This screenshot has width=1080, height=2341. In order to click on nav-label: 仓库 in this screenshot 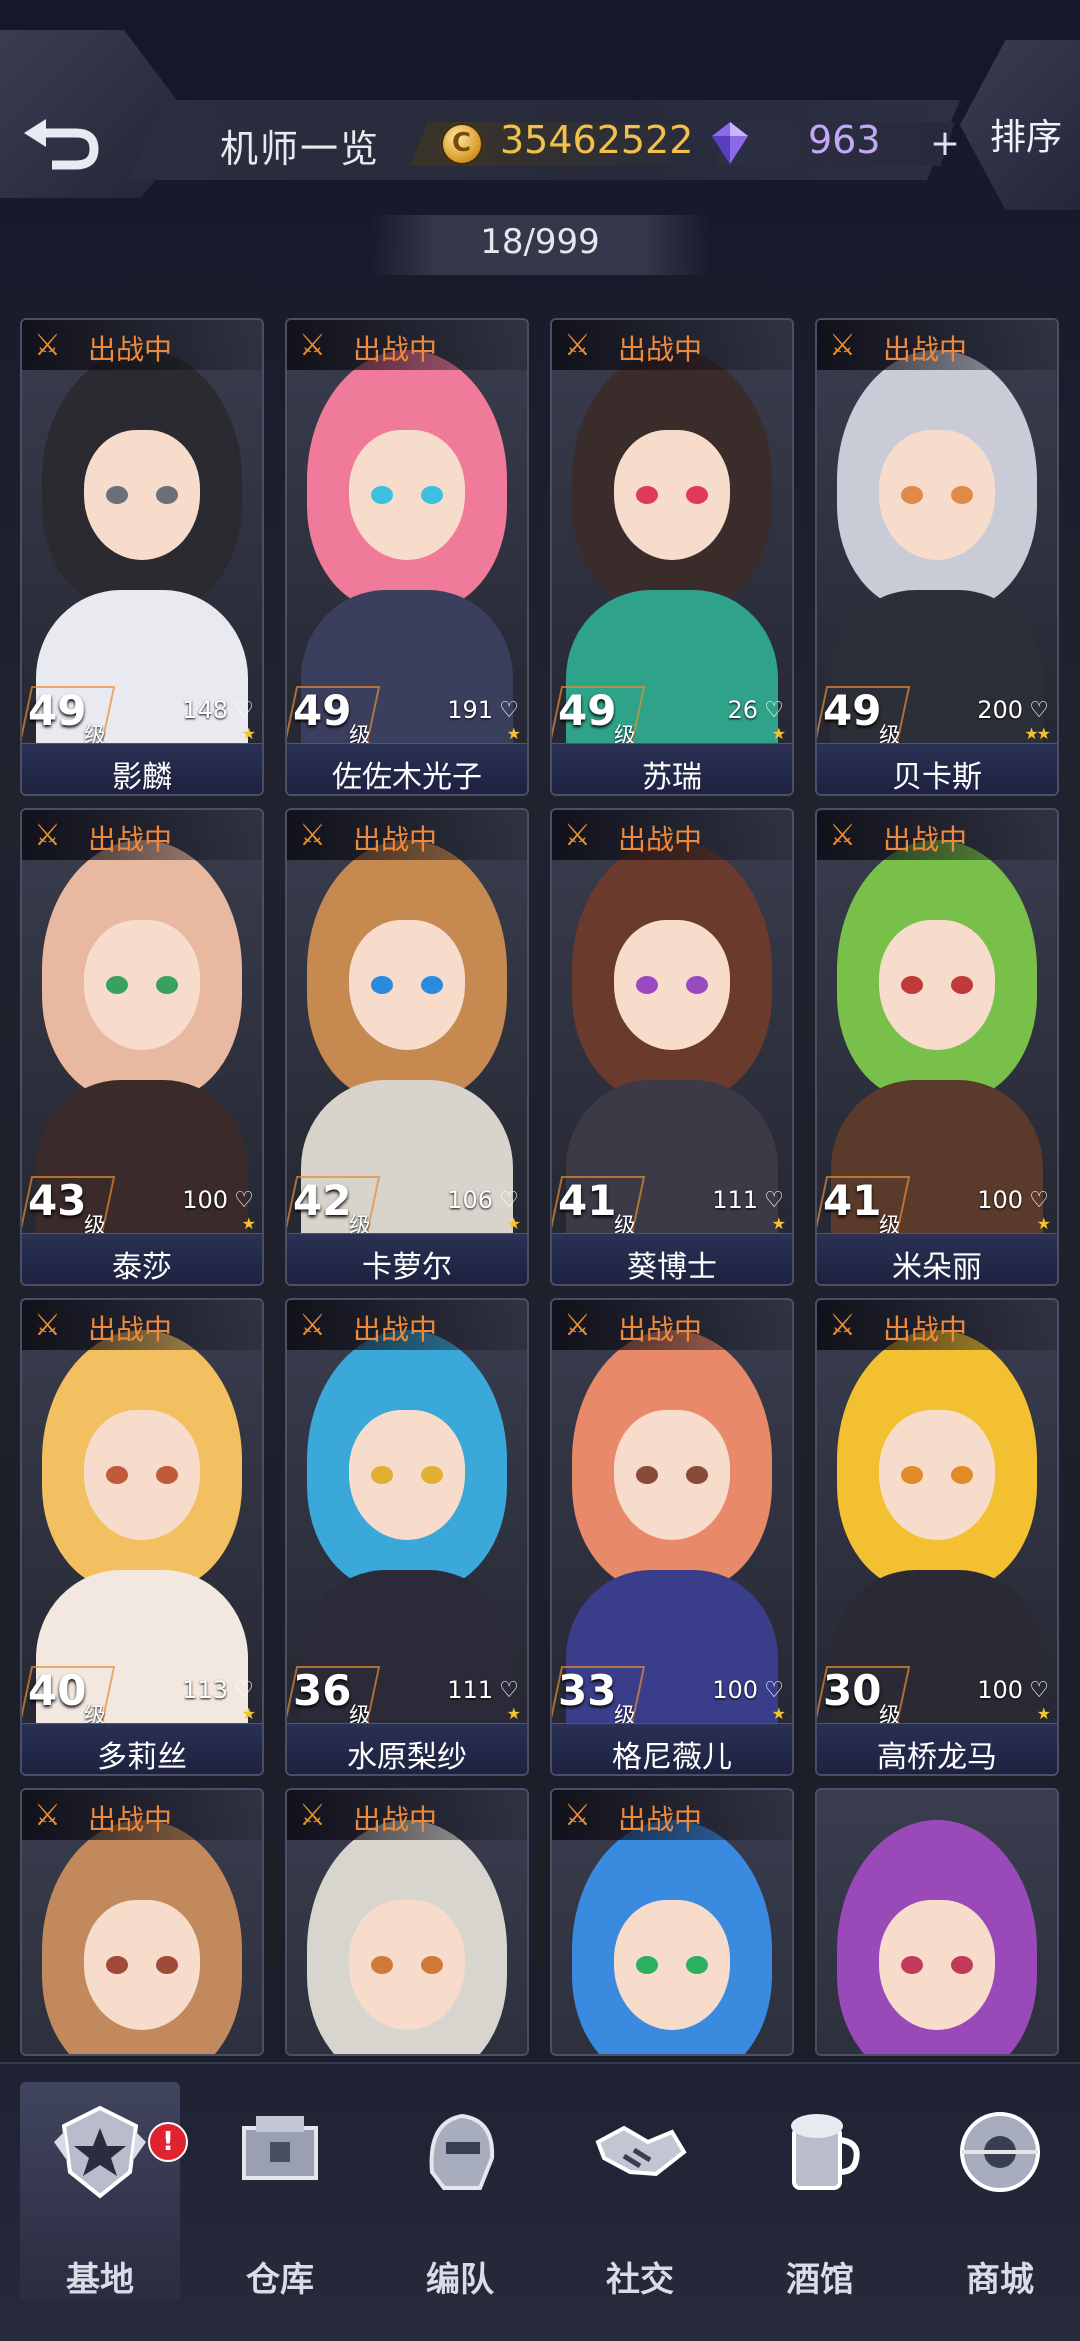, I will do `click(280, 2280)`.